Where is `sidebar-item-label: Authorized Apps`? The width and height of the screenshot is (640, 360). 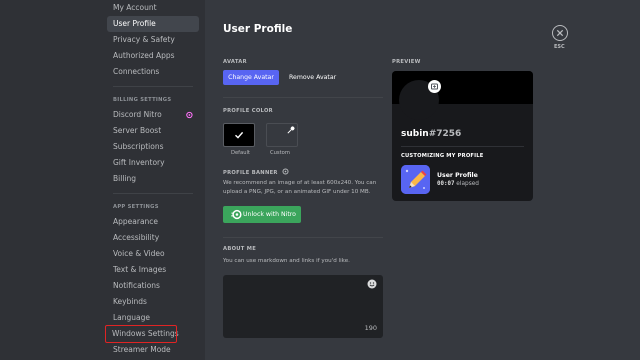 sidebar-item-label: Authorized Apps is located at coordinates (144, 55).